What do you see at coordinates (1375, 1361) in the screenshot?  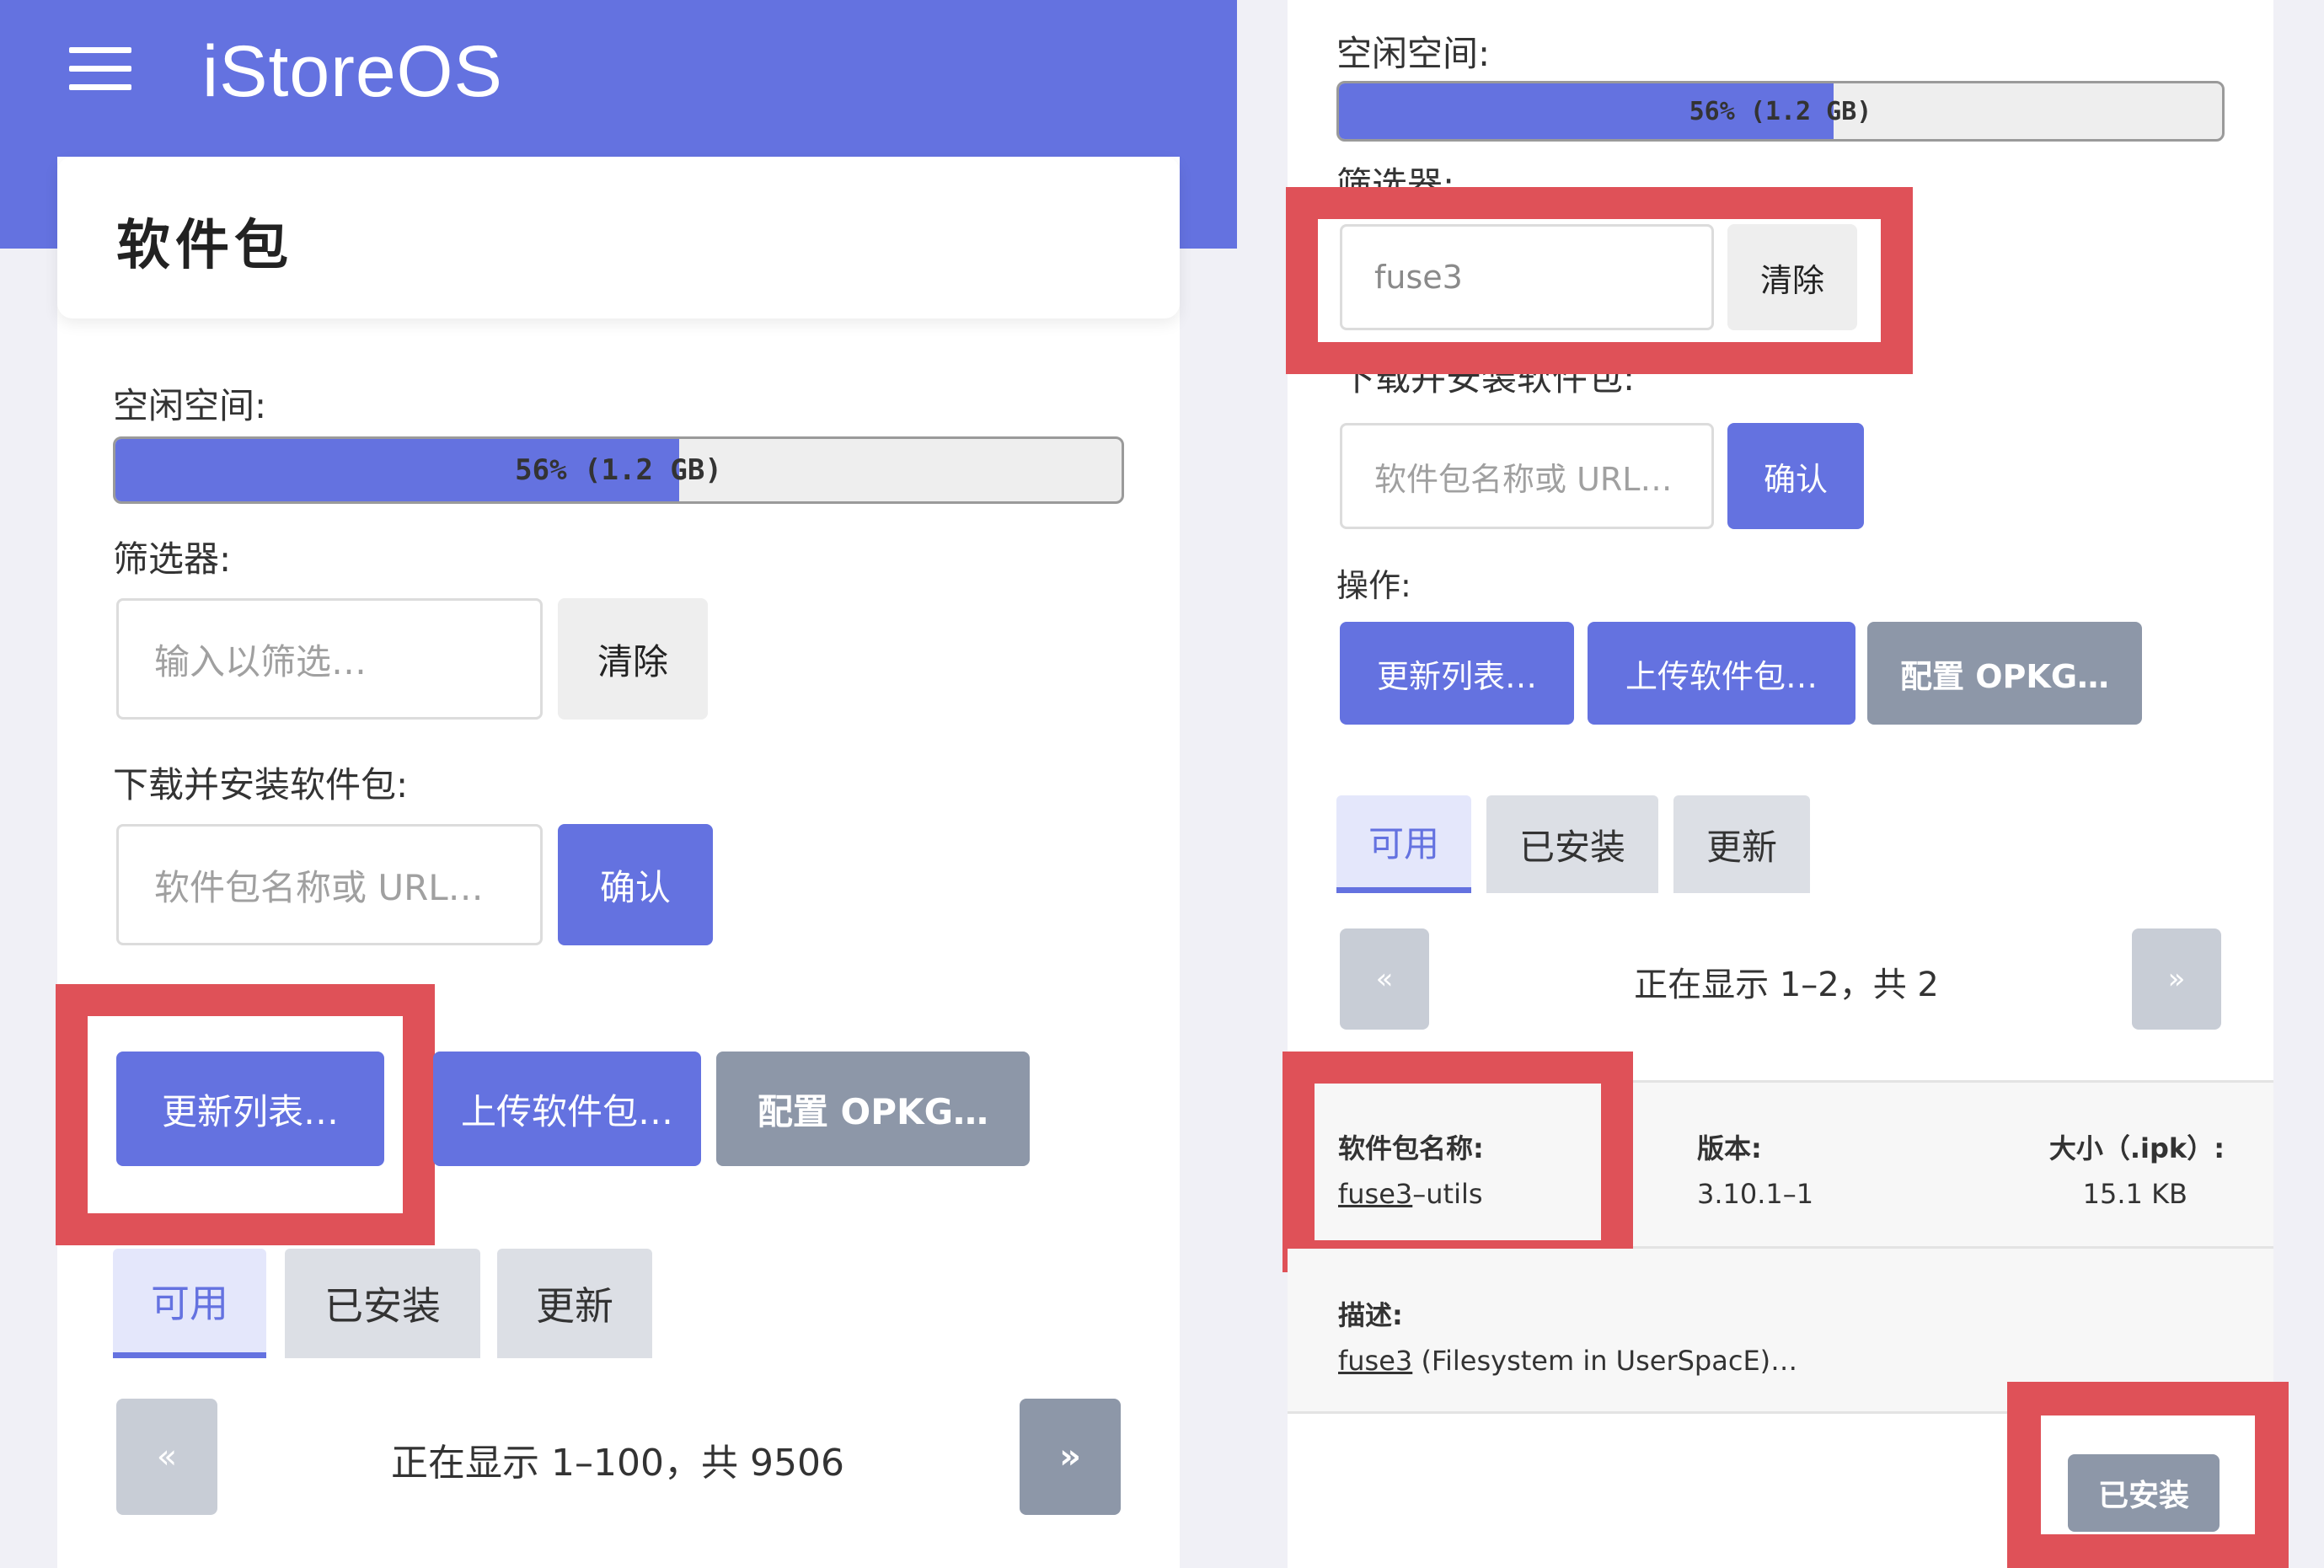 I see `description-link: fuse3` at bounding box center [1375, 1361].